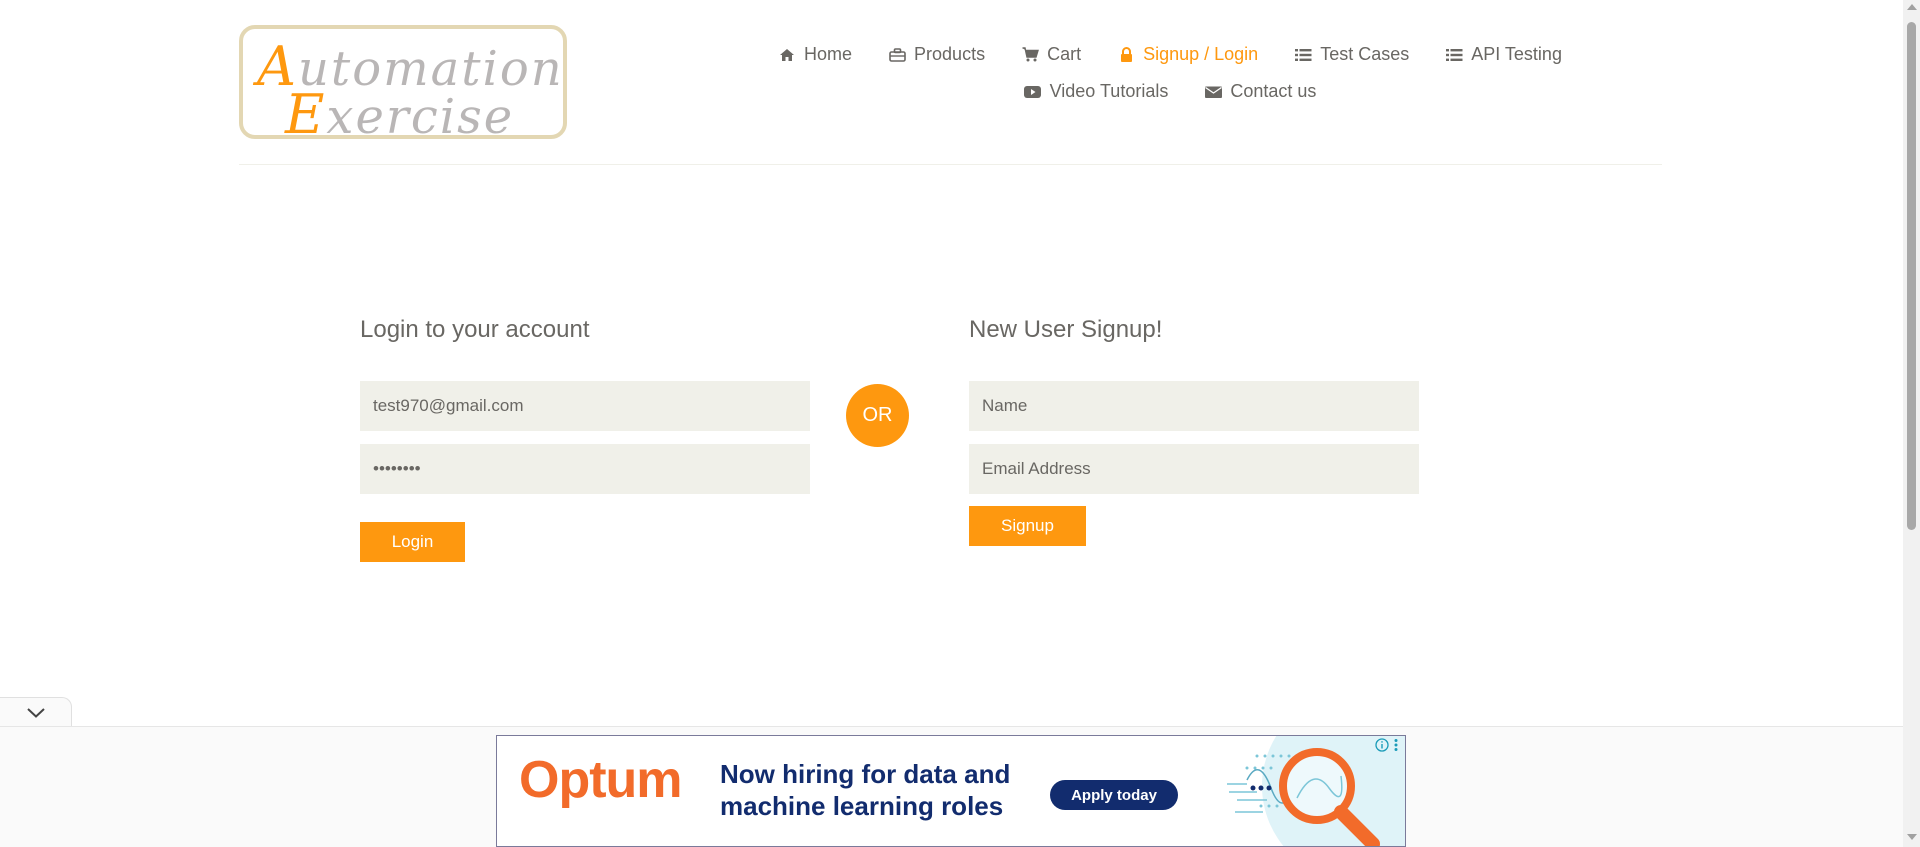 Image resolution: width=1920 pixels, height=847 pixels. Describe the element at coordinates (1033, 92) in the screenshot. I see `youtube-icon` at that location.